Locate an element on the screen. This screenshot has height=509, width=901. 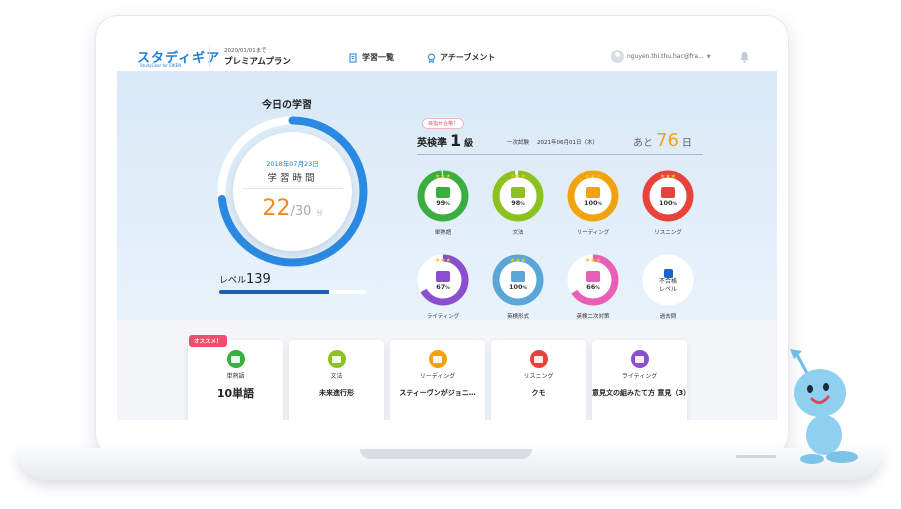
card-category: リーディング is located at coordinates (437, 376).